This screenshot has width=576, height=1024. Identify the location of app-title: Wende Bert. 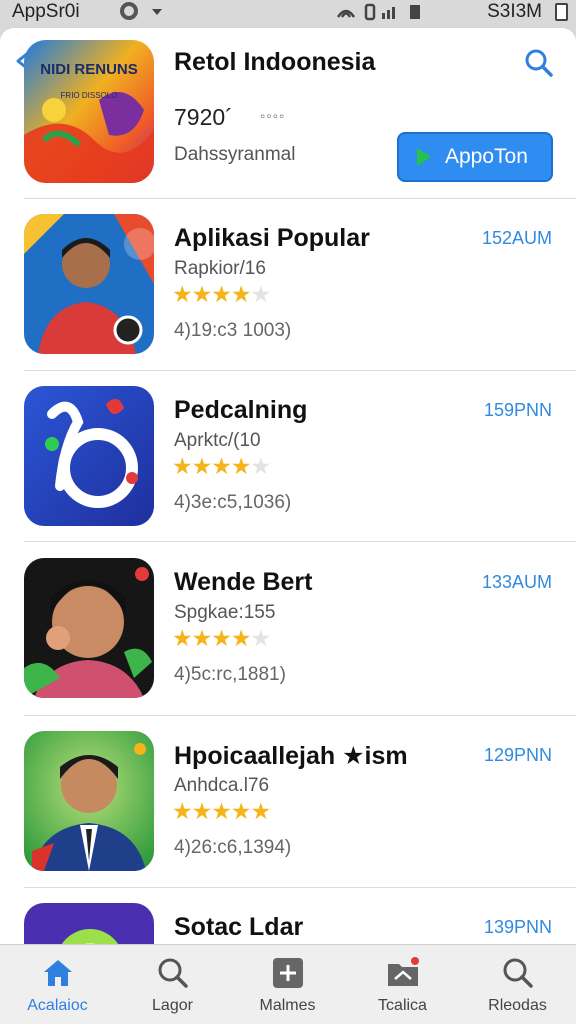
(243, 582).